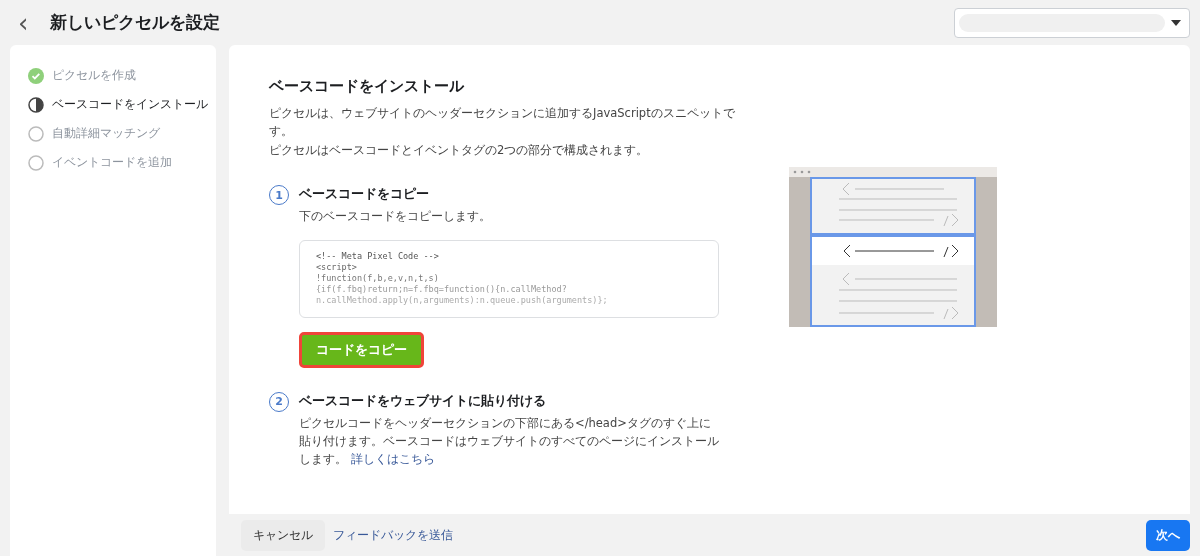 This screenshot has width=1200, height=556. I want to click on step-description: 下のベースコードをコピーします。, so click(395, 217).